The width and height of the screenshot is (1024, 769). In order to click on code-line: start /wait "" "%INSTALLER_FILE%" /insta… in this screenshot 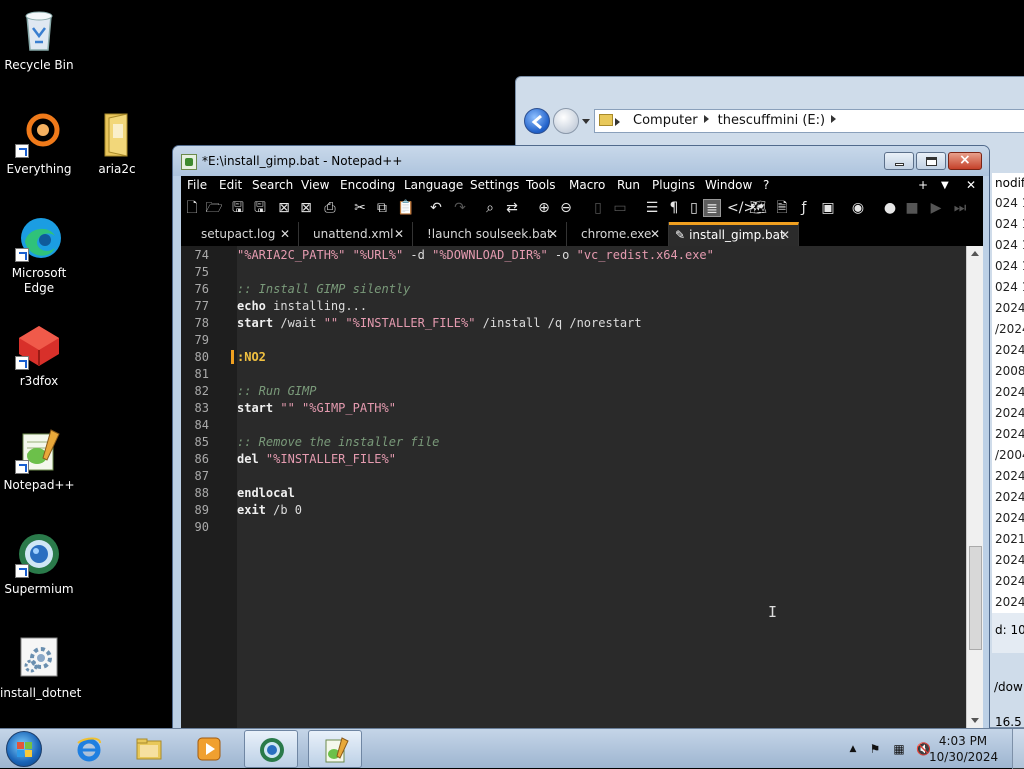, I will do `click(439, 323)`.